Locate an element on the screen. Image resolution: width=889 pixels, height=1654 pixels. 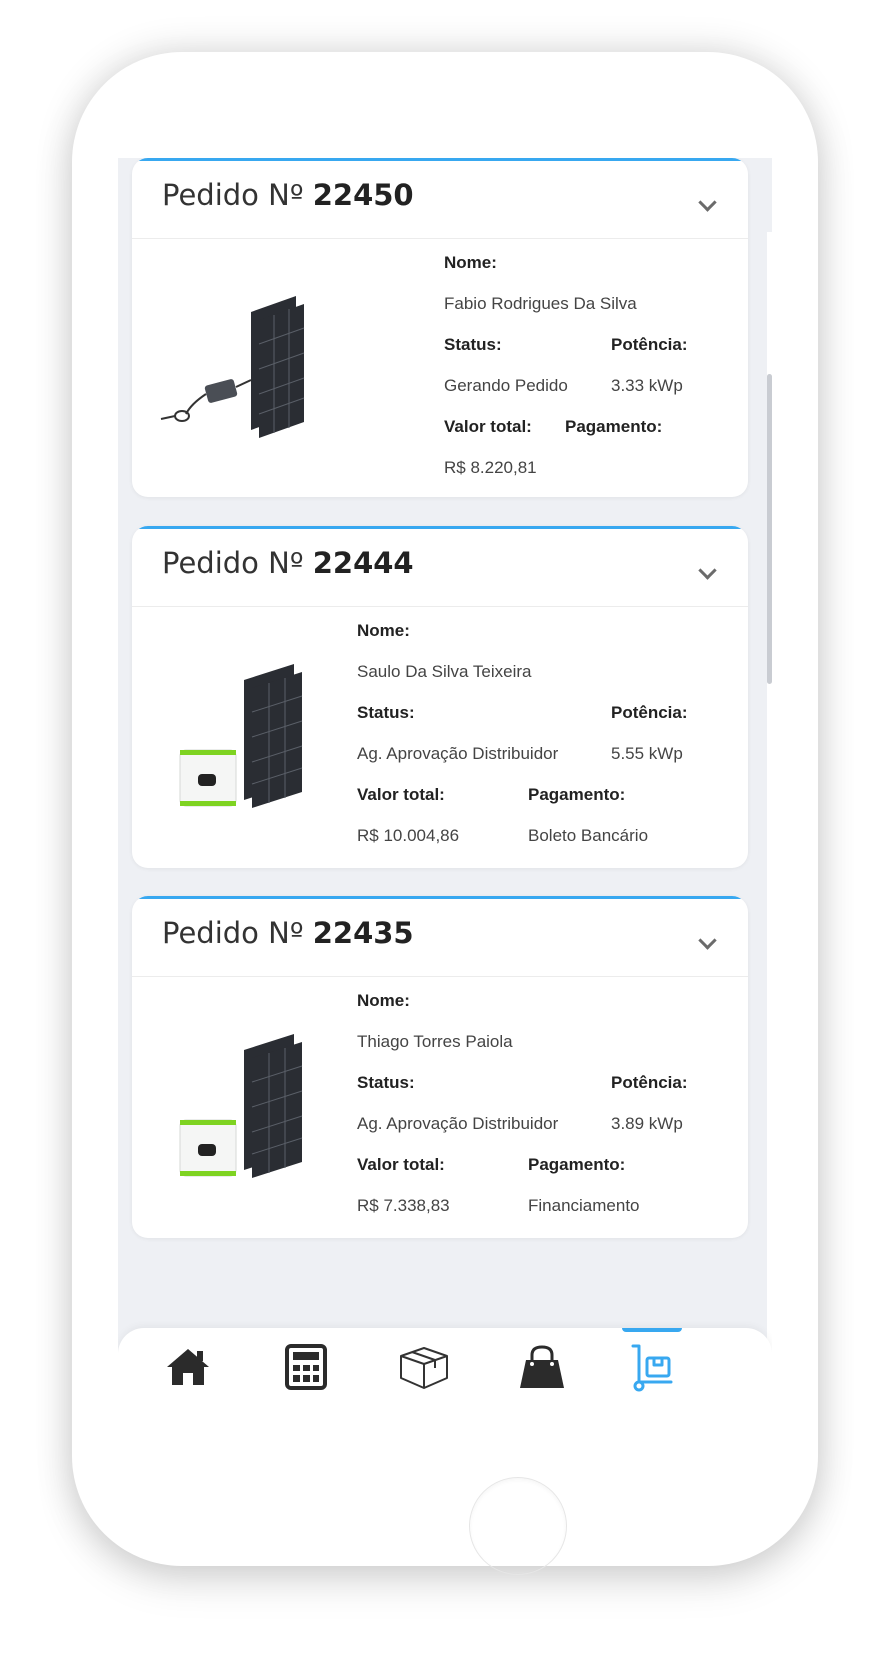
order-title: Pedido Nº 22450 is located at coordinates (455, 195).